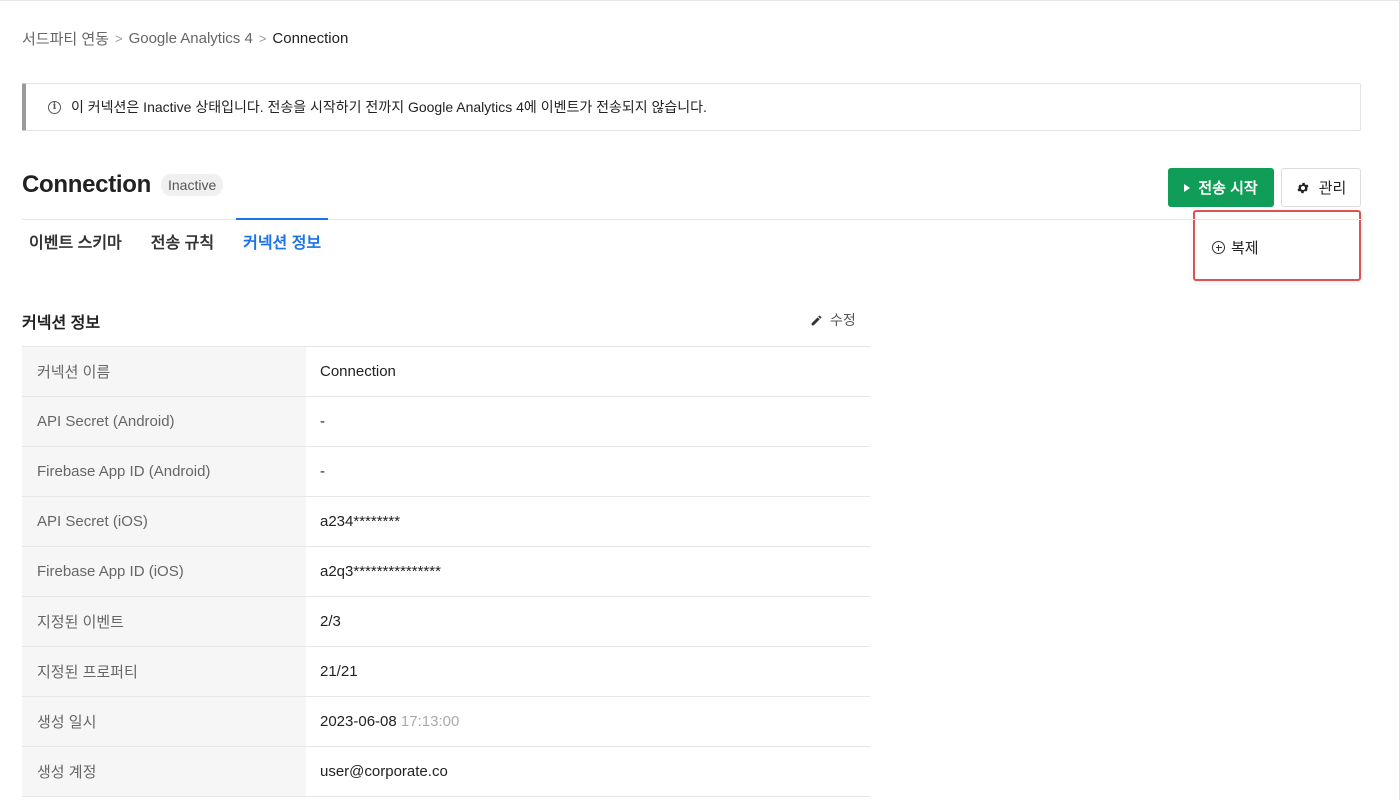 This screenshot has height=800, width=1400. Describe the element at coordinates (164, 571) in the screenshot. I see `row-label: Firebase App ID (iOS)` at that location.